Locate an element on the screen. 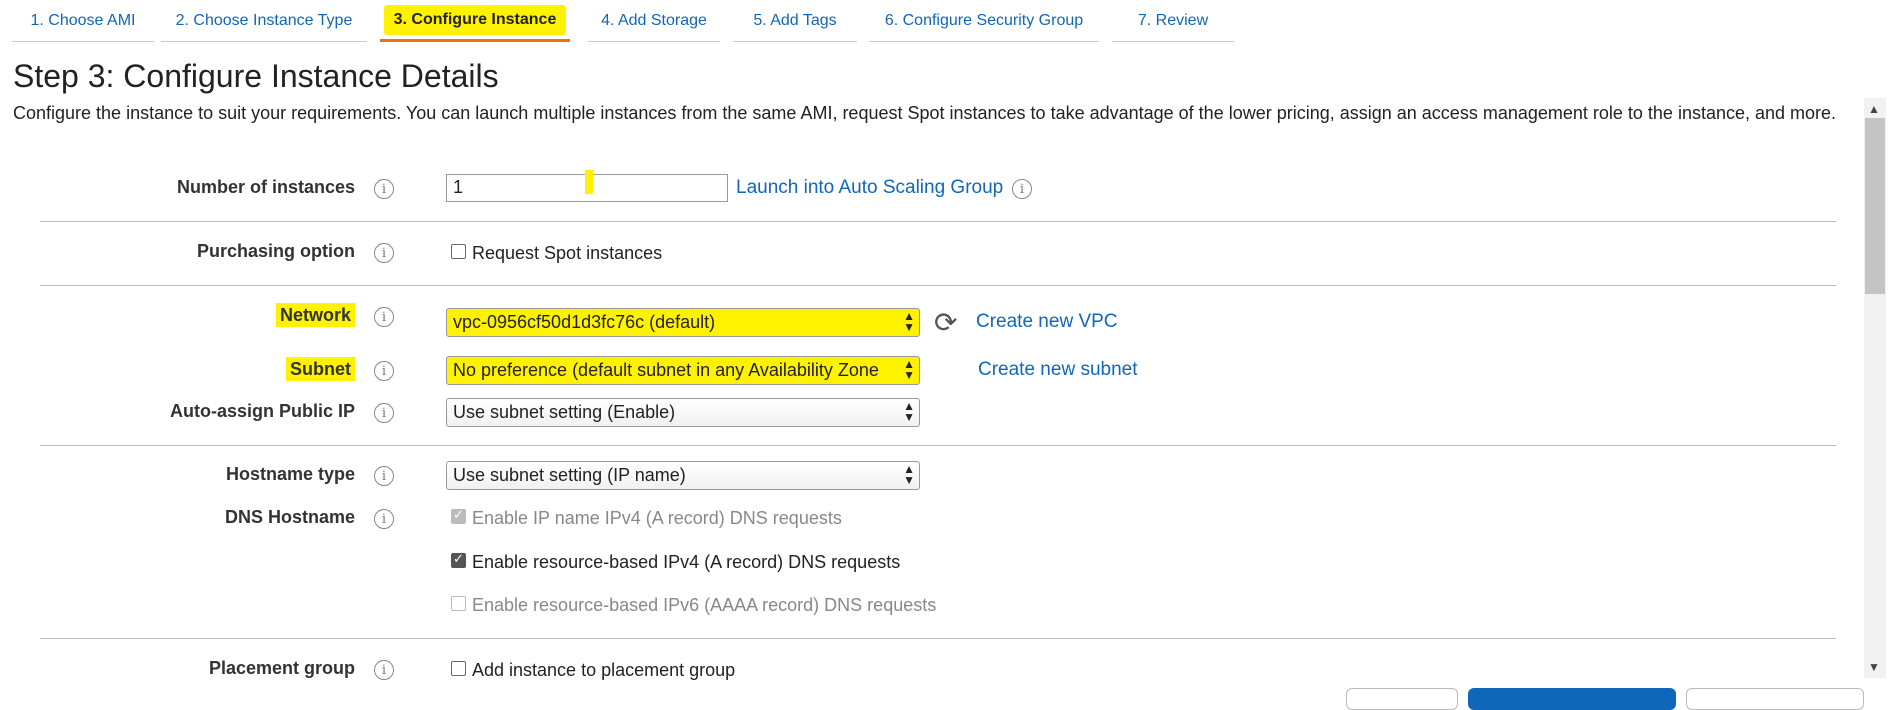 The width and height of the screenshot is (1892, 710). tab-configure-instance: 3. Configure Instance is located at coordinates (475, 21).